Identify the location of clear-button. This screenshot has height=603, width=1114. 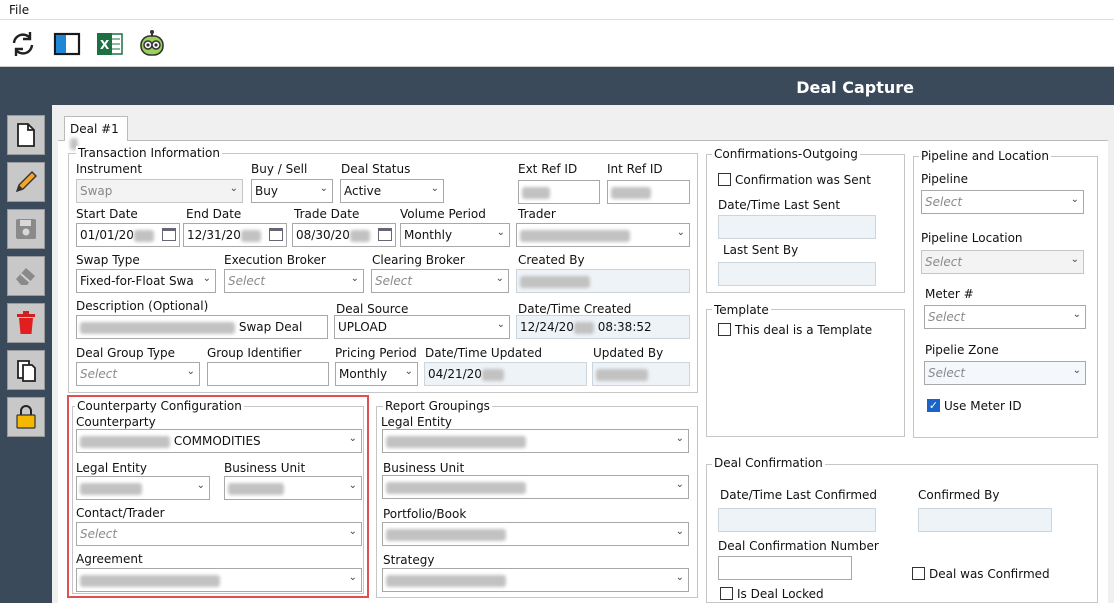
(26, 276).